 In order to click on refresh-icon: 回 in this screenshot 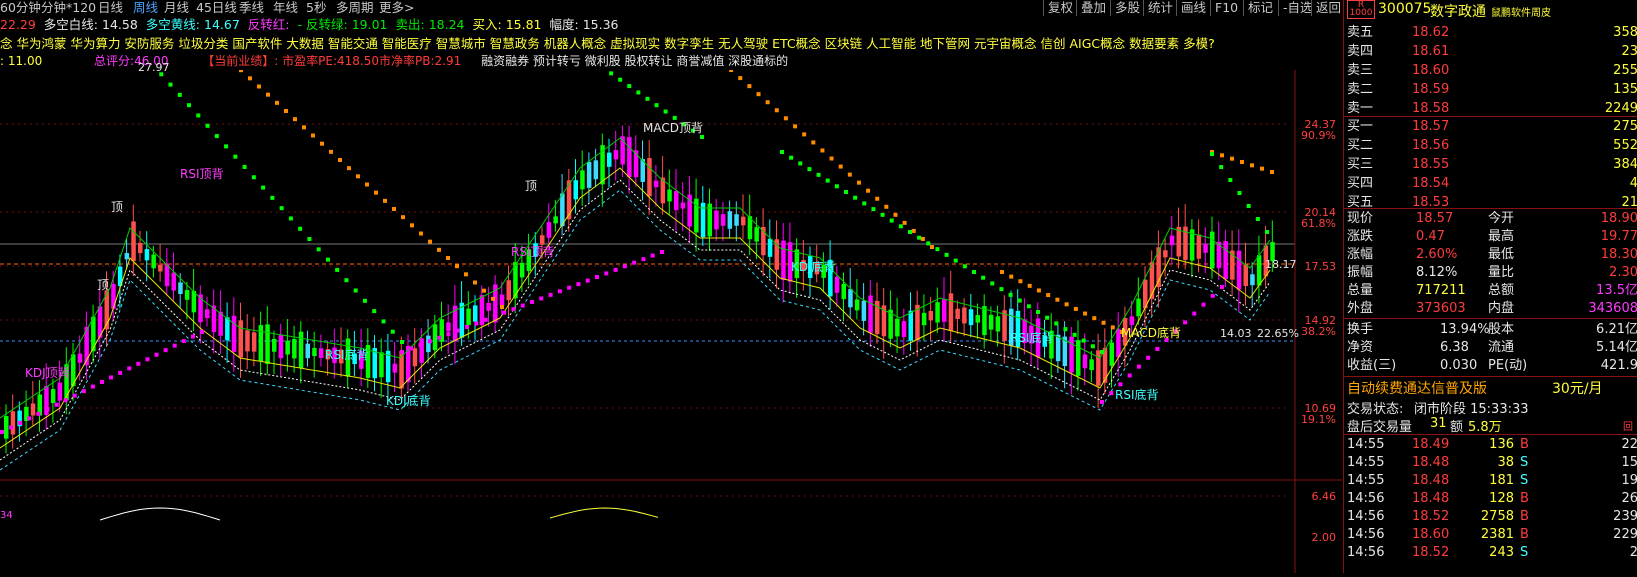, I will do `click(1628, 425)`.